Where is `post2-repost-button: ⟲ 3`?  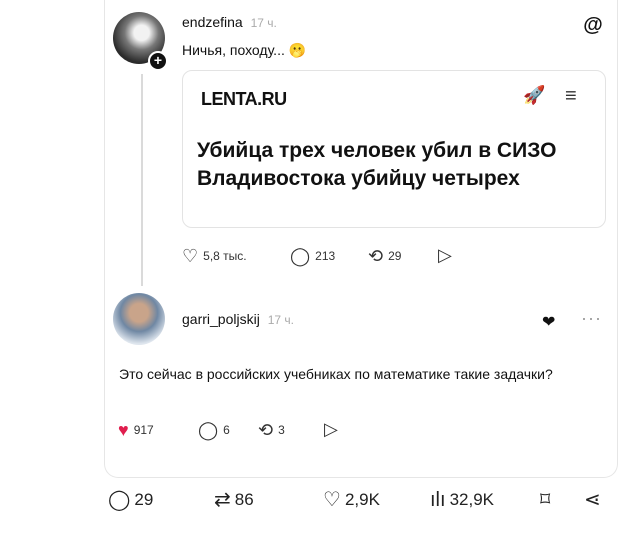
post2-repost-button: ⟲ 3 is located at coordinates (271, 430).